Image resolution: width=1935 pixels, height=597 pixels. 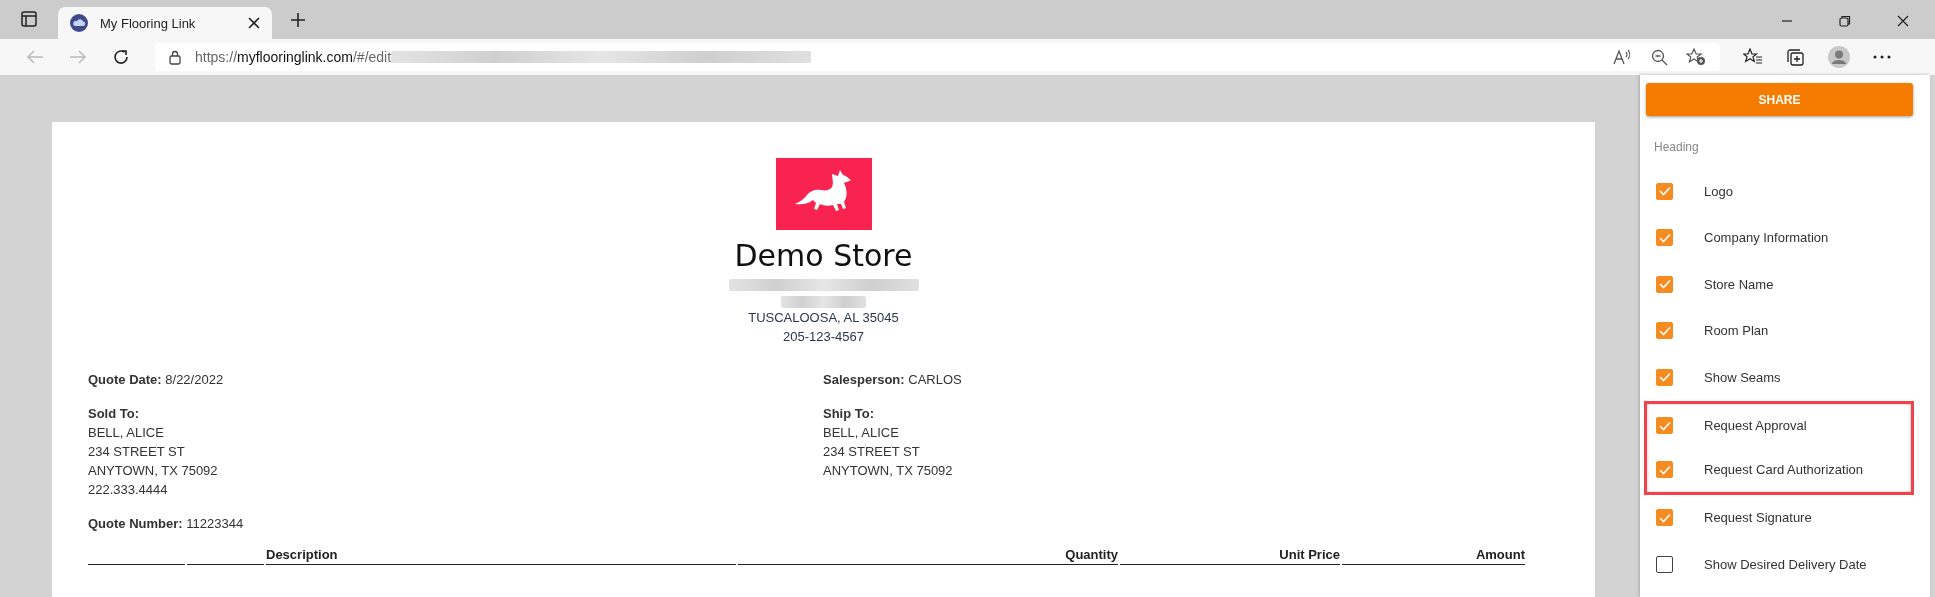 What do you see at coordinates (1783, 469) in the screenshot?
I see `option-label: Request Card Authorization` at bounding box center [1783, 469].